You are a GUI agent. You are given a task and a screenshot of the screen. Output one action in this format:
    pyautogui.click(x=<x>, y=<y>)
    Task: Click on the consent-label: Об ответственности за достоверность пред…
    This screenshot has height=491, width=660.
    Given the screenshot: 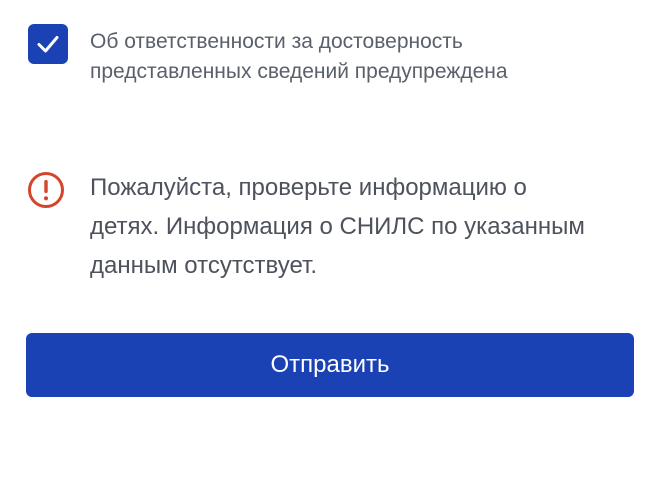 What is the action you would take?
    pyautogui.click(x=299, y=57)
    